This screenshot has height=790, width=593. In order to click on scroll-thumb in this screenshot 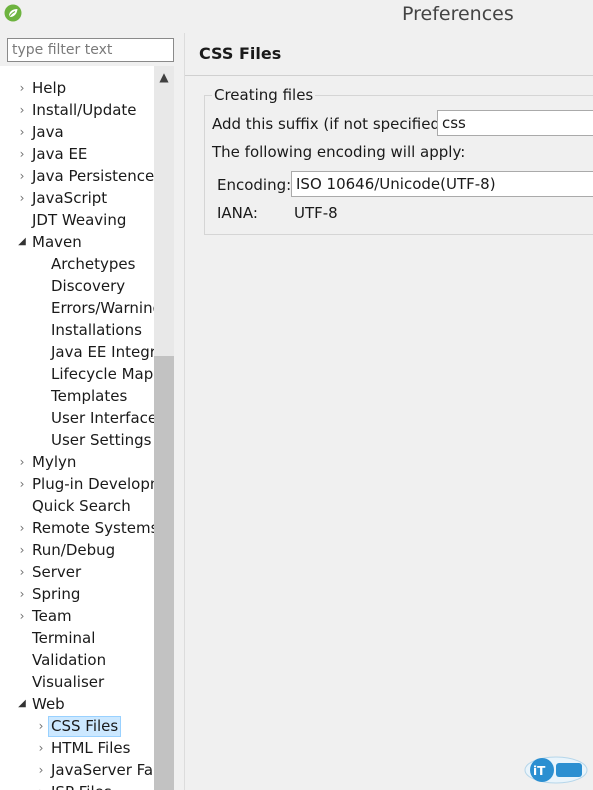, I will do `click(164, 573)`.